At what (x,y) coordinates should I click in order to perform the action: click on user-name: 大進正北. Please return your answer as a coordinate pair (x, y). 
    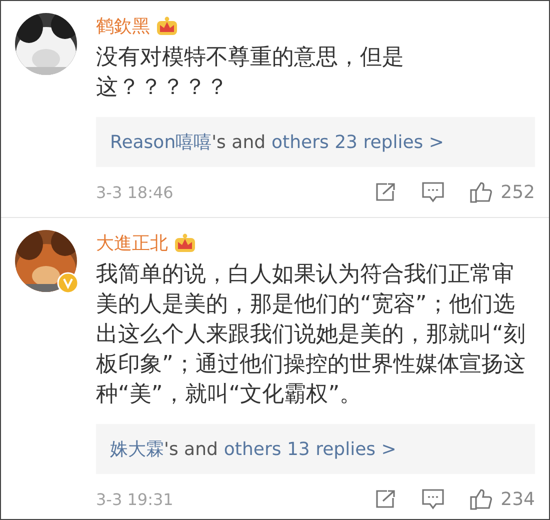
    Looking at the image, I should click on (132, 243).